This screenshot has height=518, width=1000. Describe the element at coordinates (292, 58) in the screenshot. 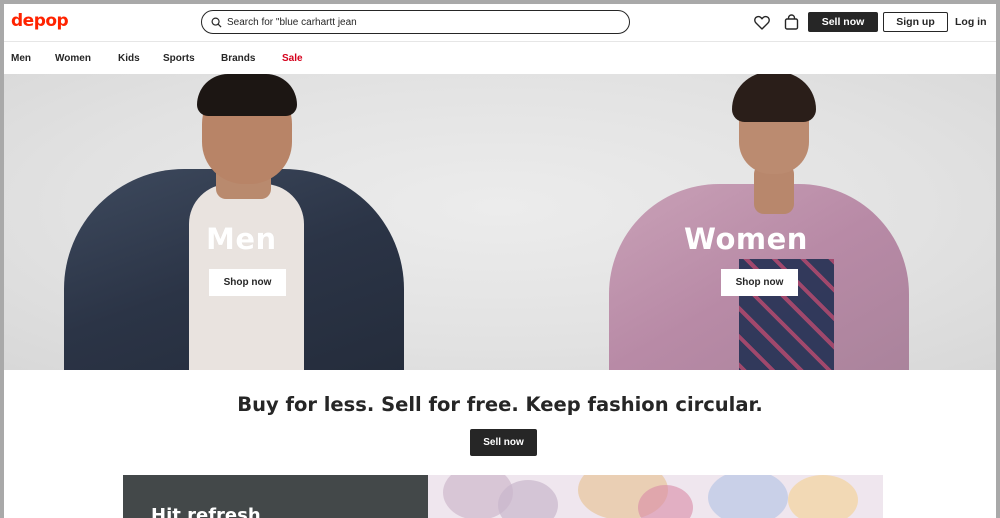

I see `nav-item-sale: Sale` at that location.